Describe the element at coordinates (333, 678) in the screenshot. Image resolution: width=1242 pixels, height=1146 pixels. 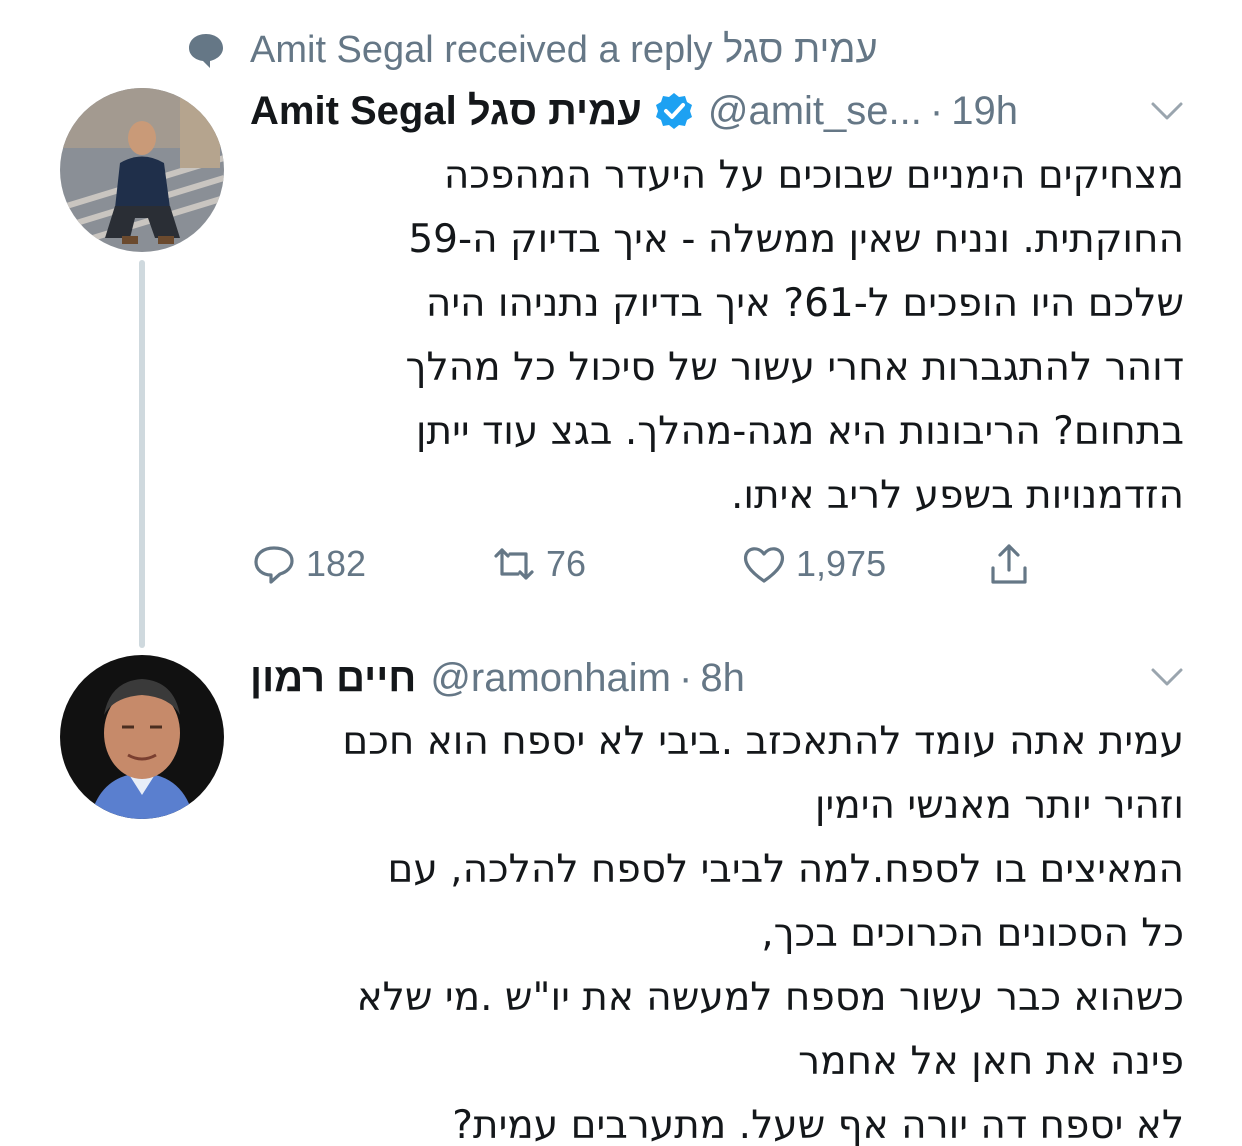
I see `display-name: חיים רמון` at that location.